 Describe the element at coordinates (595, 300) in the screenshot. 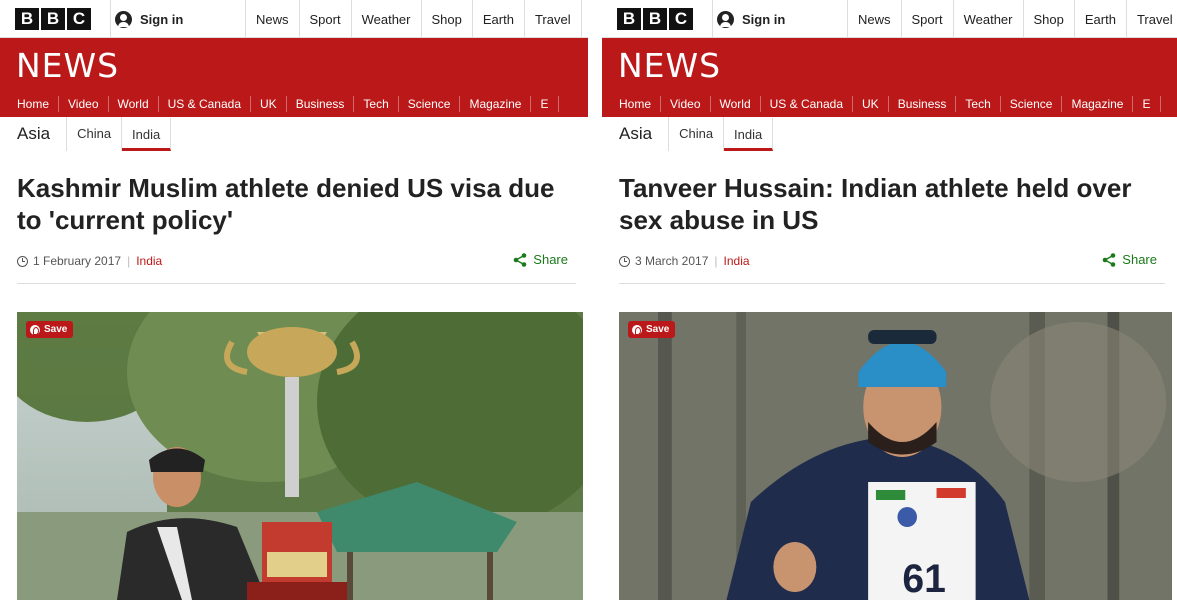

I see `panel-divider` at that location.